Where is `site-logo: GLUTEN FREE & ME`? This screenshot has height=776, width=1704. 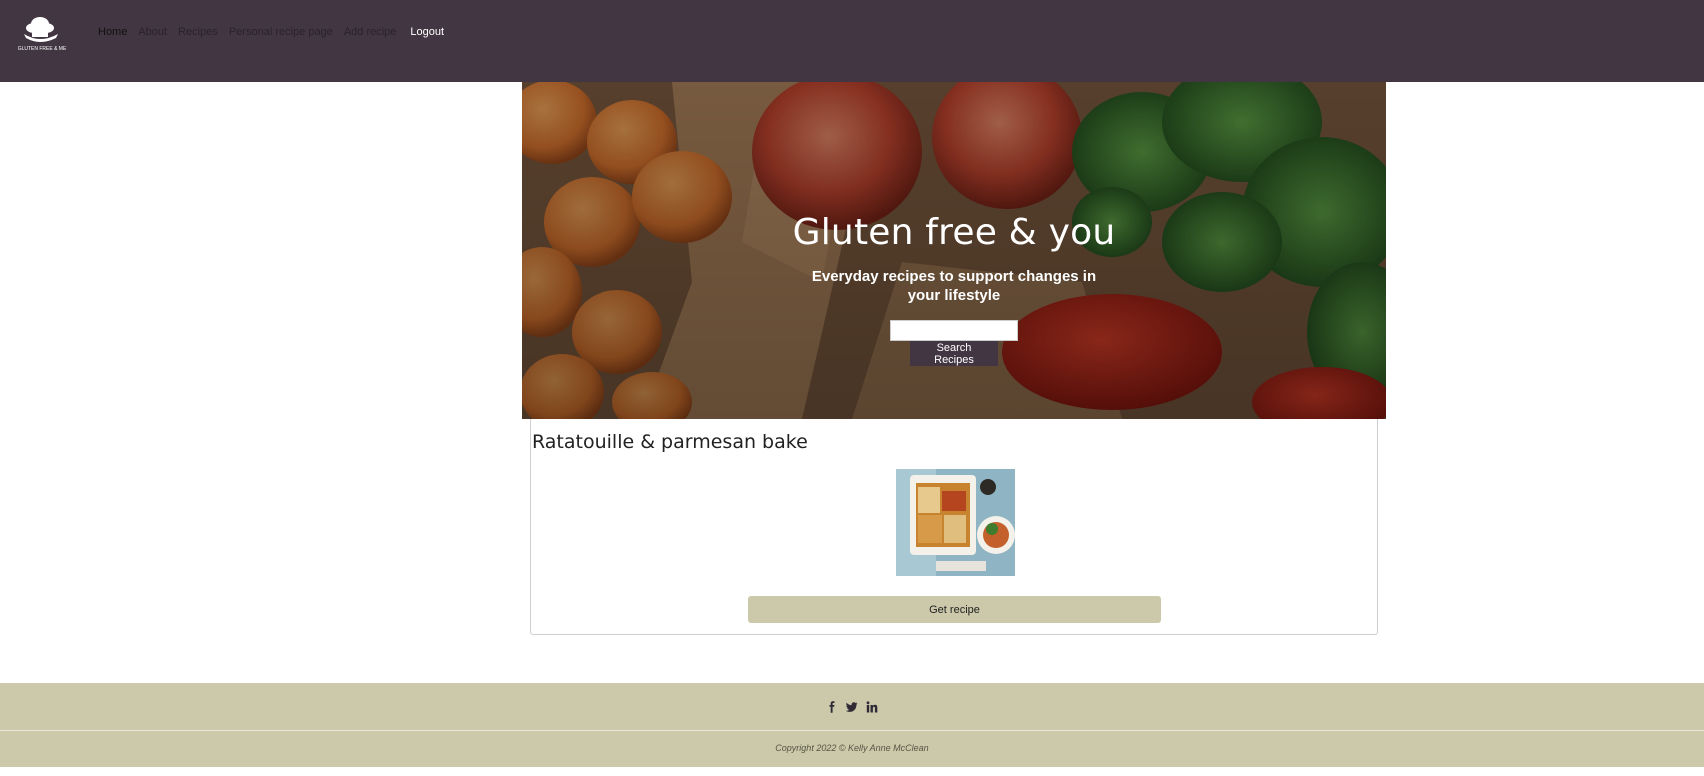 site-logo: GLUTEN FREE & ME is located at coordinates (42, 34).